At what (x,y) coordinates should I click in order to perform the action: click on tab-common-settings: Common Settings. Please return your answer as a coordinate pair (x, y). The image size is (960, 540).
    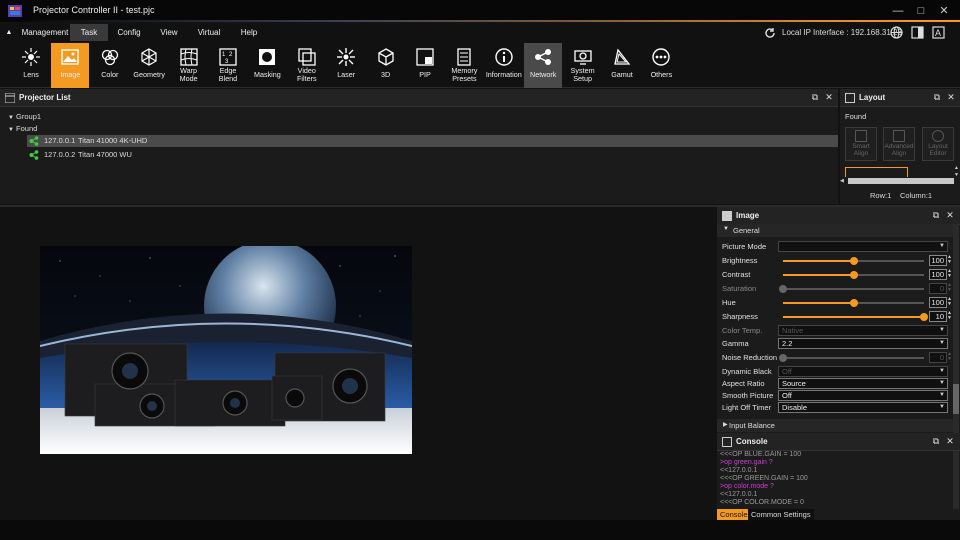
    Looking at the image, I should click on (781, 514).